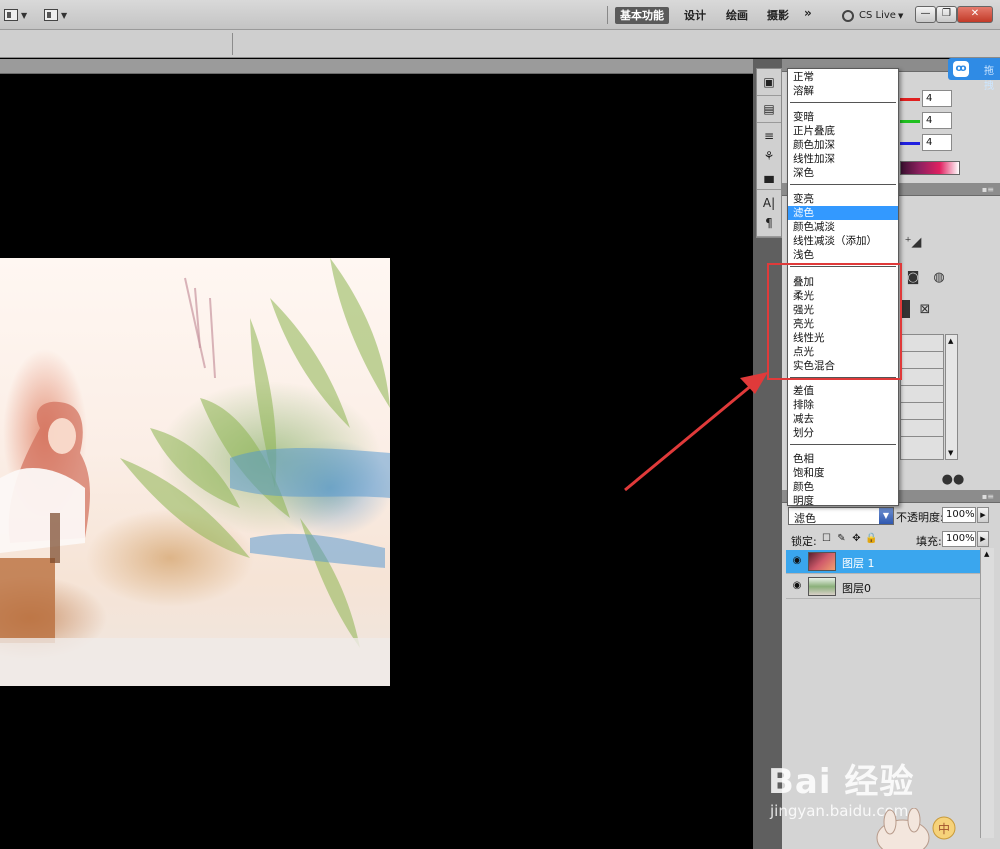 This screenshot has width=1000, height=849. Describe the element at coordinates (841, 538) in the screenshot. I see `lock-pixels-icon: ✎` at that location.